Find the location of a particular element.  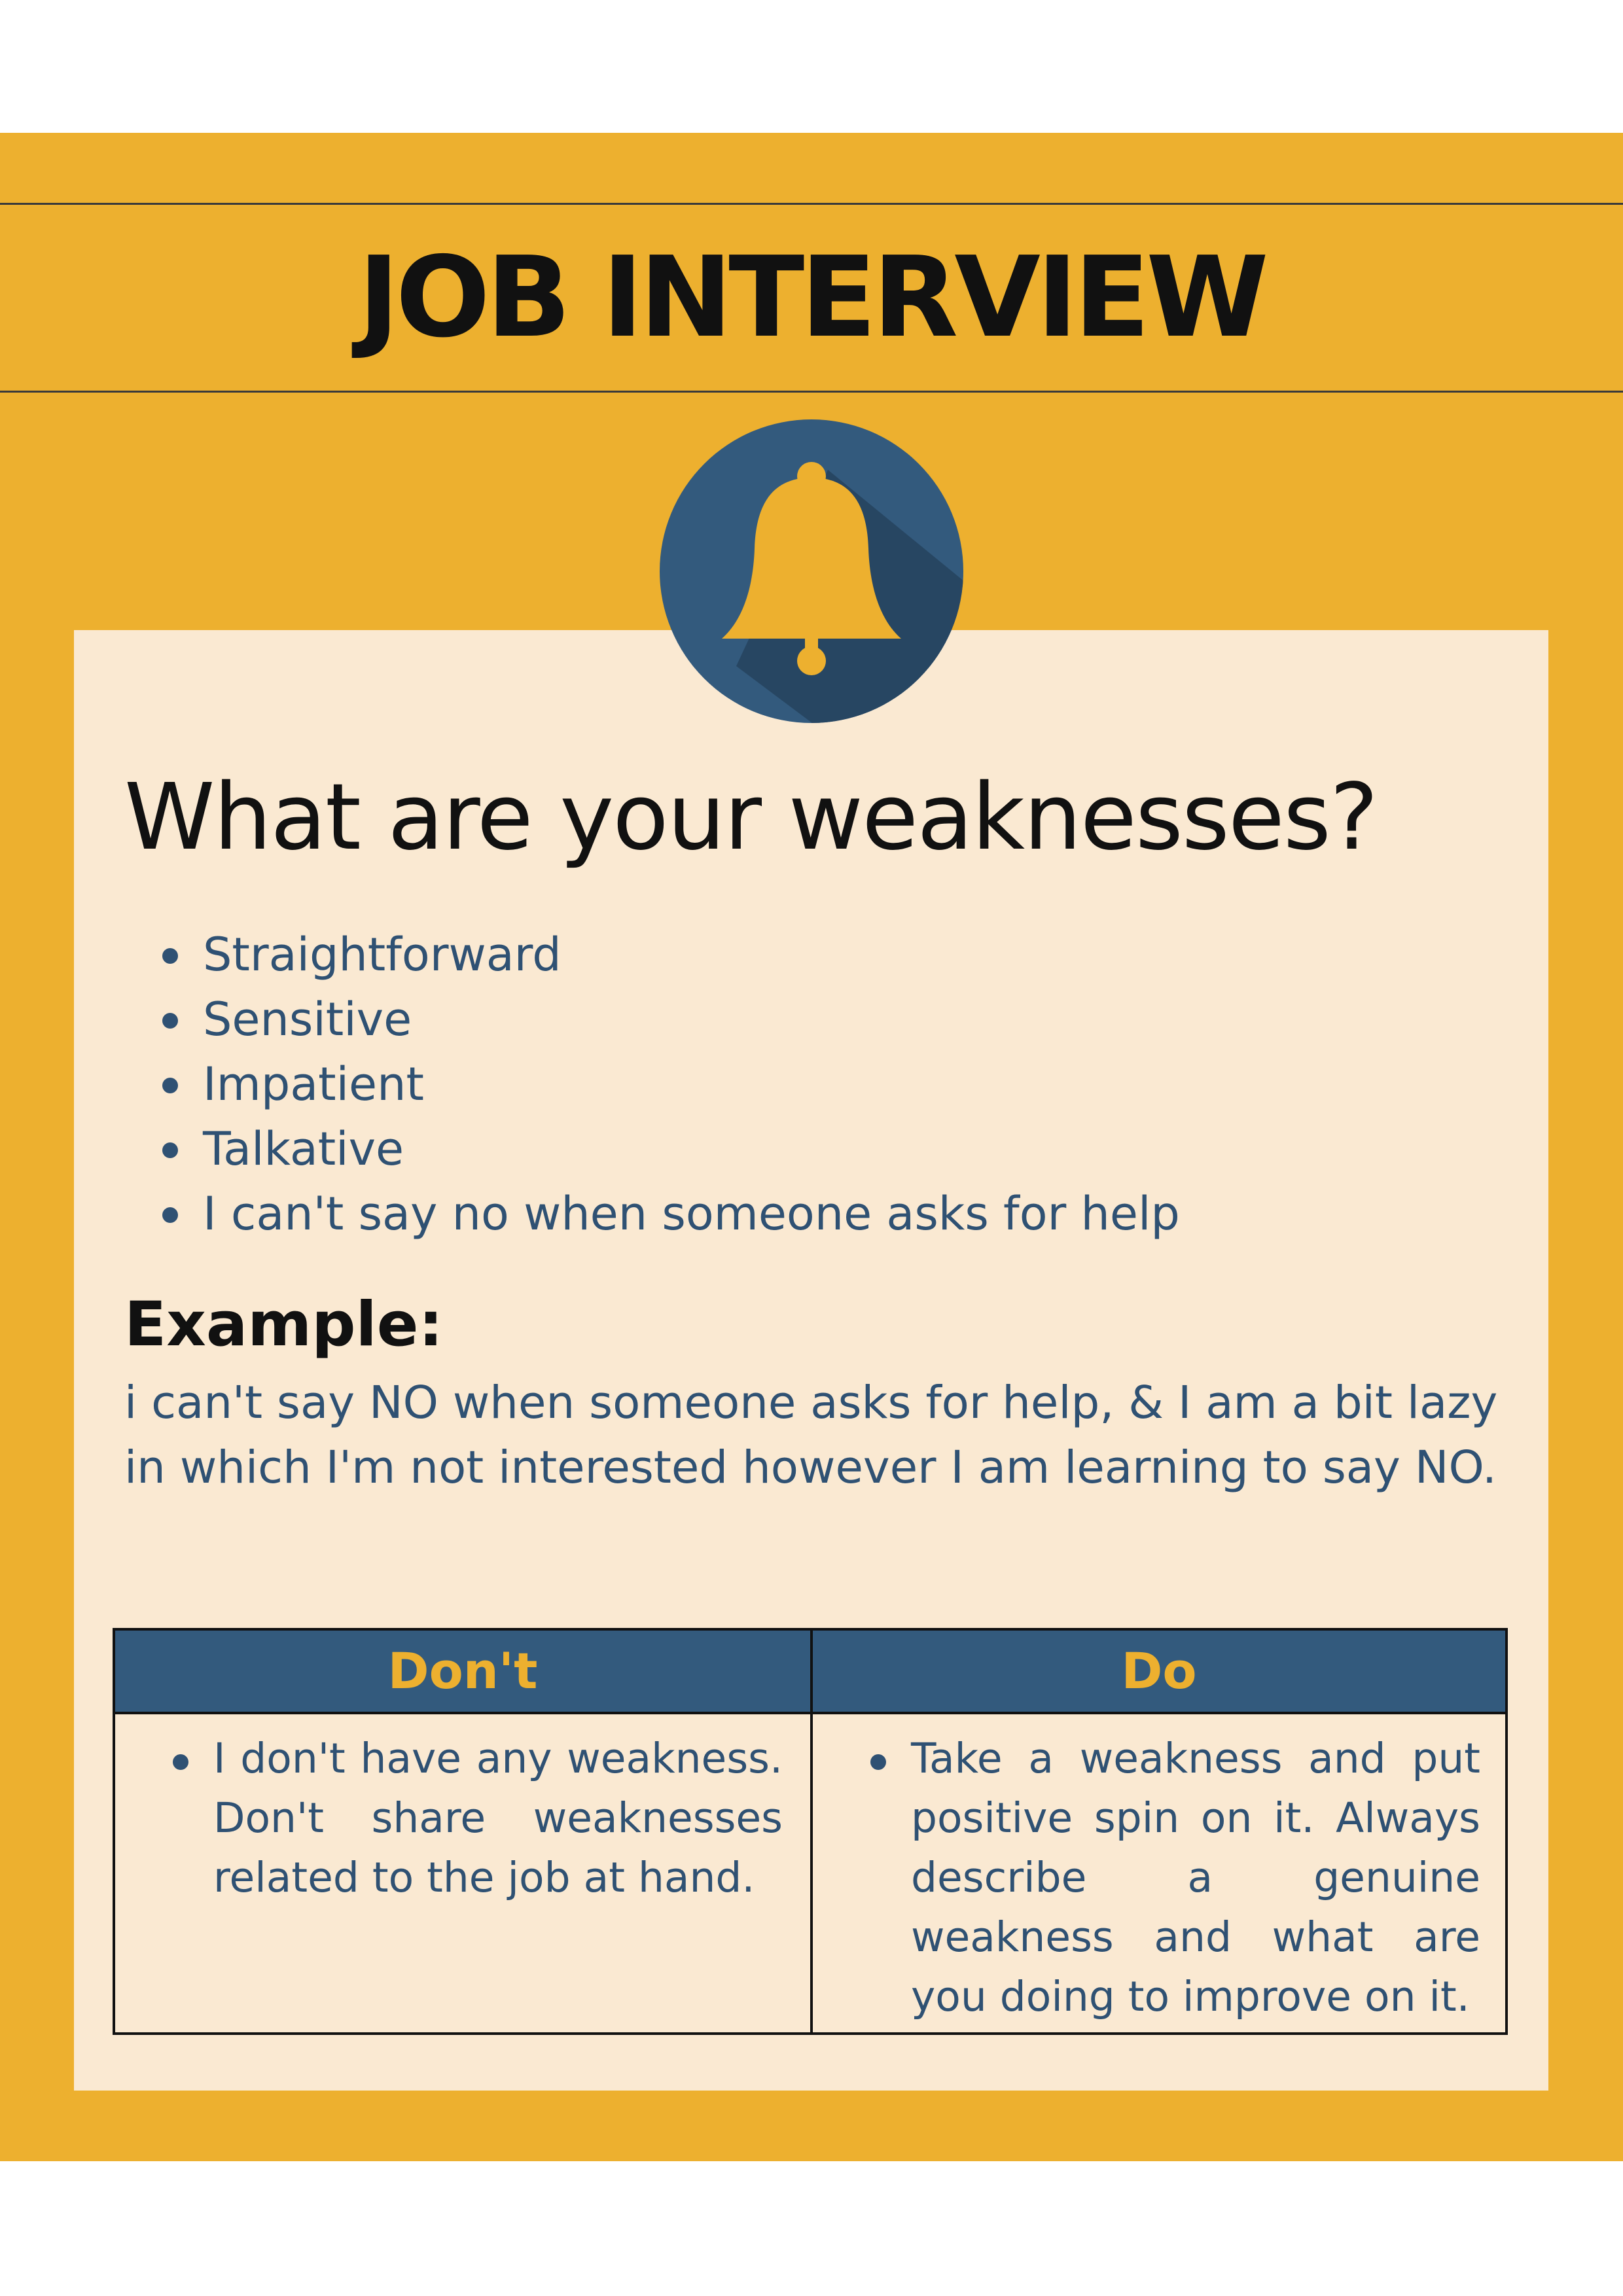

list-item-text: Talkative is located at coordinates (303, 1149).